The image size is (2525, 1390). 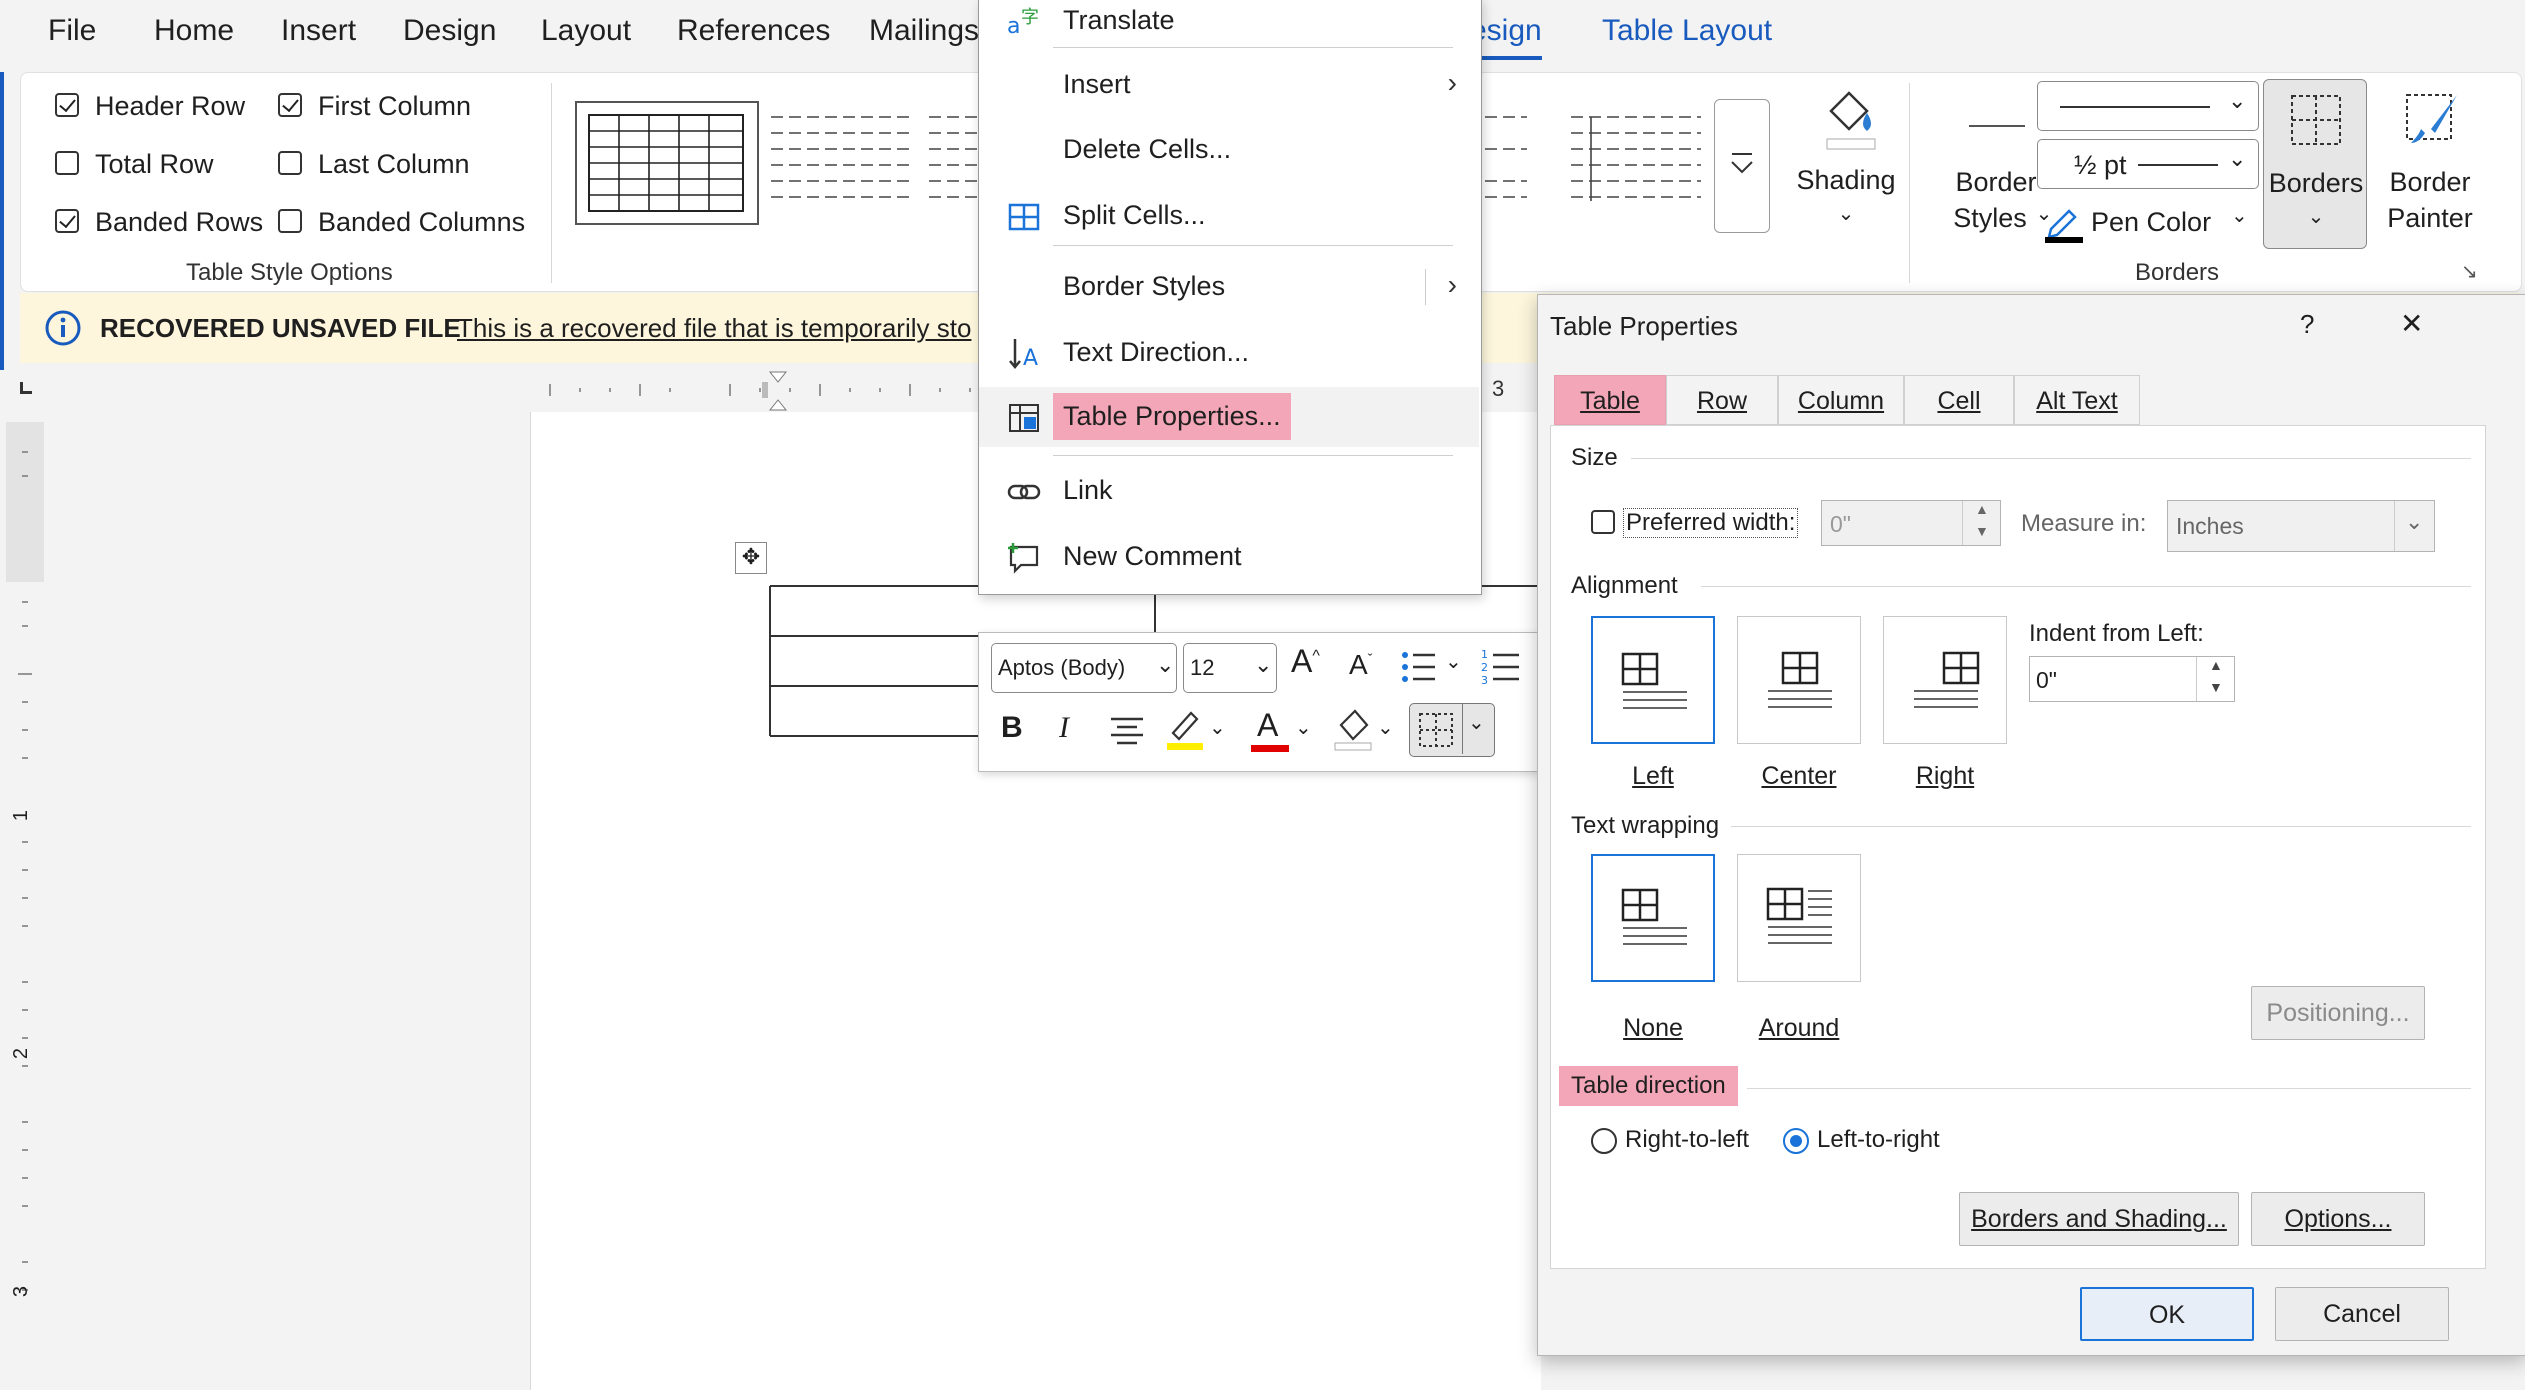 I want to click on alignment-left-label: Left, so click(x=1653, y=776).